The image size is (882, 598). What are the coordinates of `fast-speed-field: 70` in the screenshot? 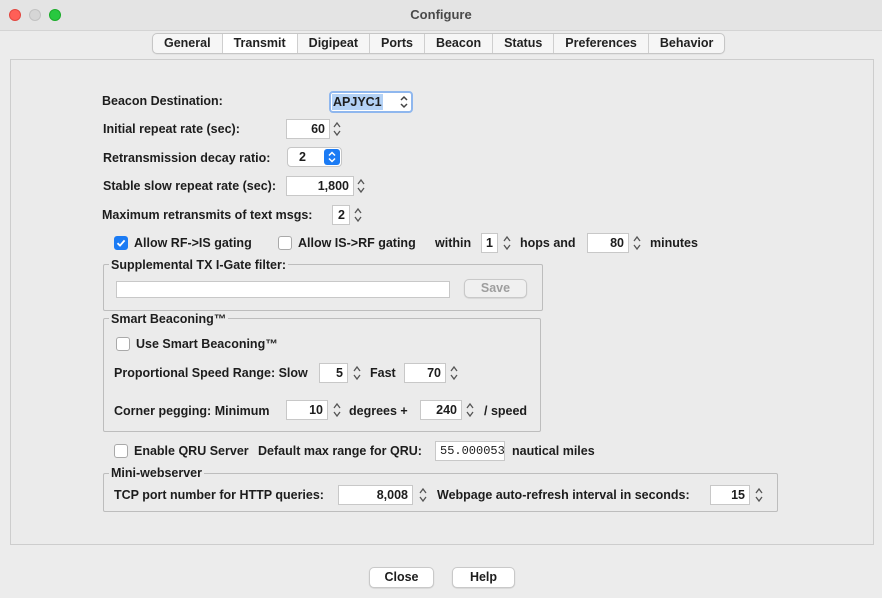 It's located at (425, 373).